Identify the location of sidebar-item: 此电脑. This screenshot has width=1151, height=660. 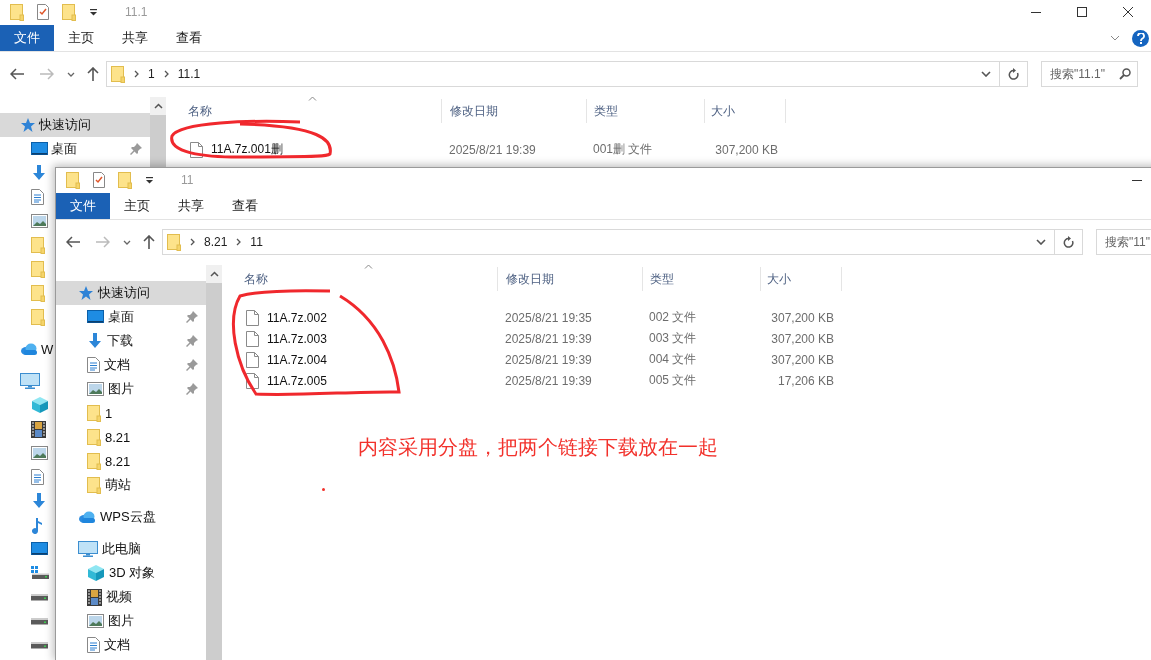
(131, 549).